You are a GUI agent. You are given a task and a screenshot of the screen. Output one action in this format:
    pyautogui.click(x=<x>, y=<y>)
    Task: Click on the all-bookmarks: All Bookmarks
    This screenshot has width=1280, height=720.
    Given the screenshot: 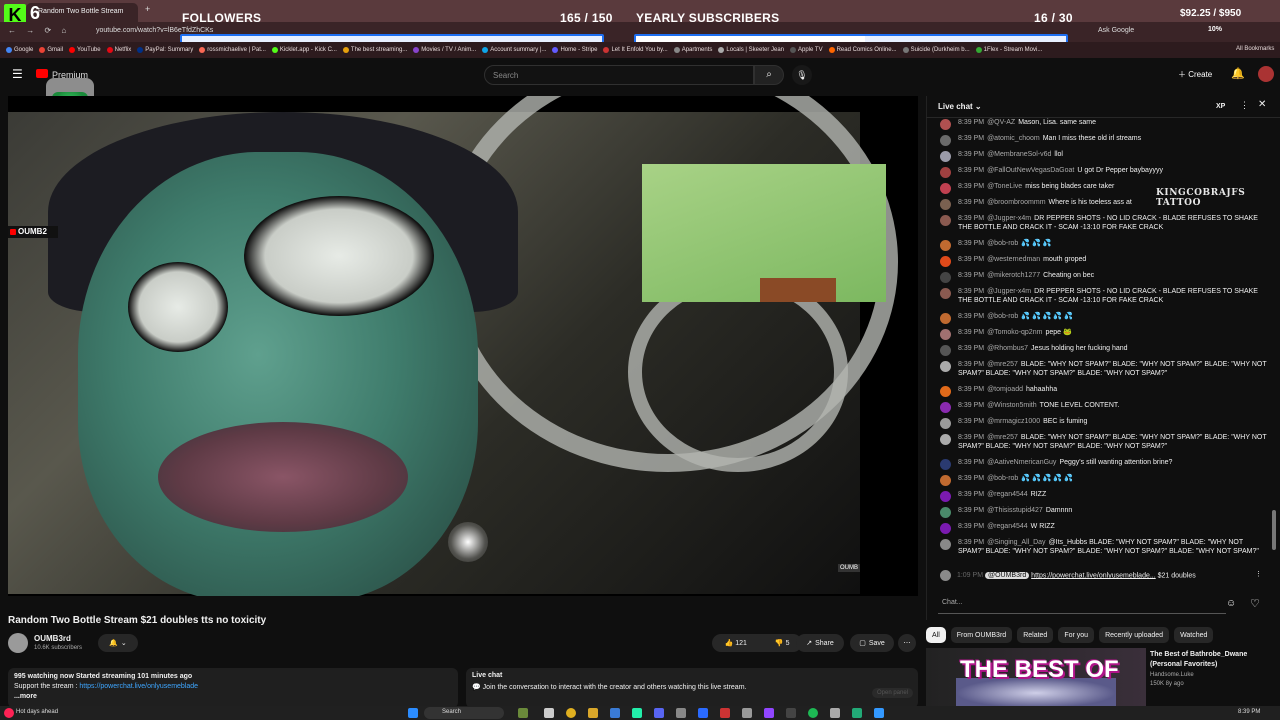 What is the action you would take?
    pyautogui.click(x=1255, y=49)
    